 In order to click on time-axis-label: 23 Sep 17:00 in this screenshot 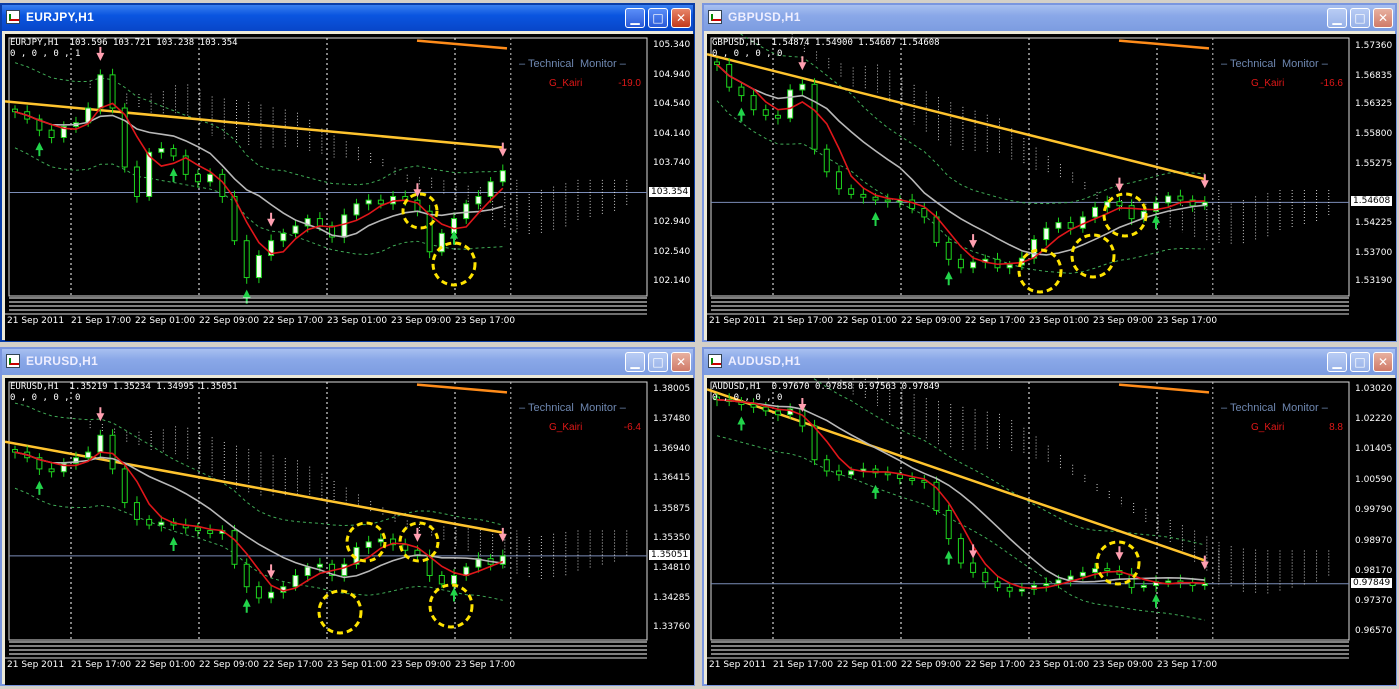, I will do `click(485, 665)`.